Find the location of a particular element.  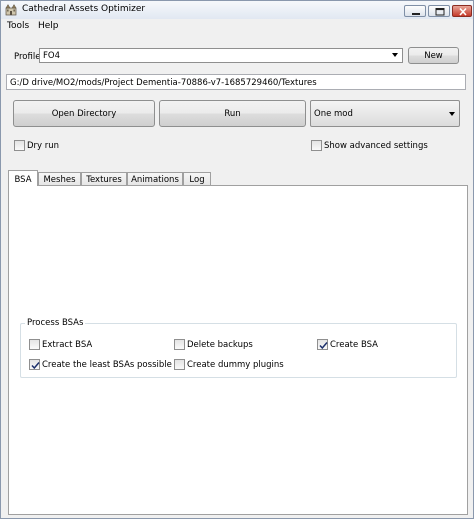

create-bsa-checkbox is located at coordinates (322, 344).